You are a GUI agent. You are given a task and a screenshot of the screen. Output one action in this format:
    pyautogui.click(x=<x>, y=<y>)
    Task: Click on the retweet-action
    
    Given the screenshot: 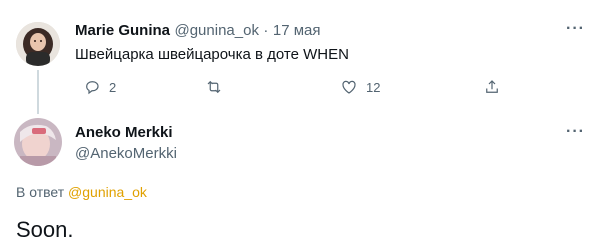 What is the action you would take?
    pyautogui.click(x=218, y=87)
    